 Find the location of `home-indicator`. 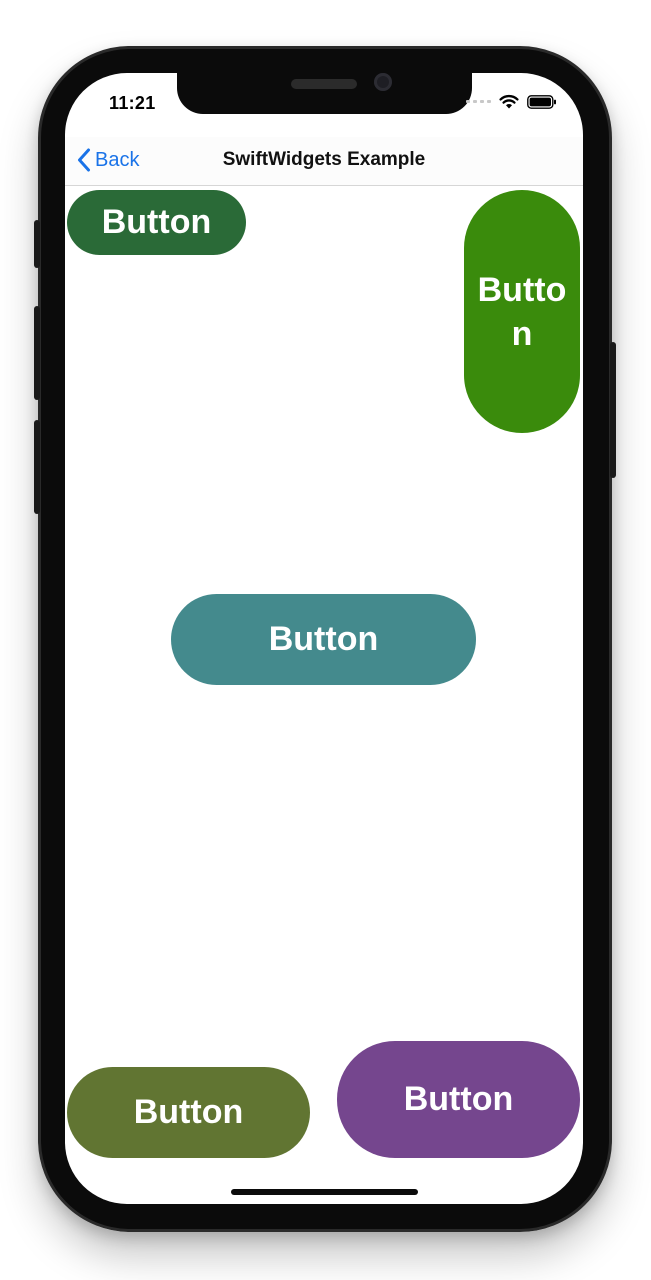

home-indicator is located at coordinates (324, 1192).